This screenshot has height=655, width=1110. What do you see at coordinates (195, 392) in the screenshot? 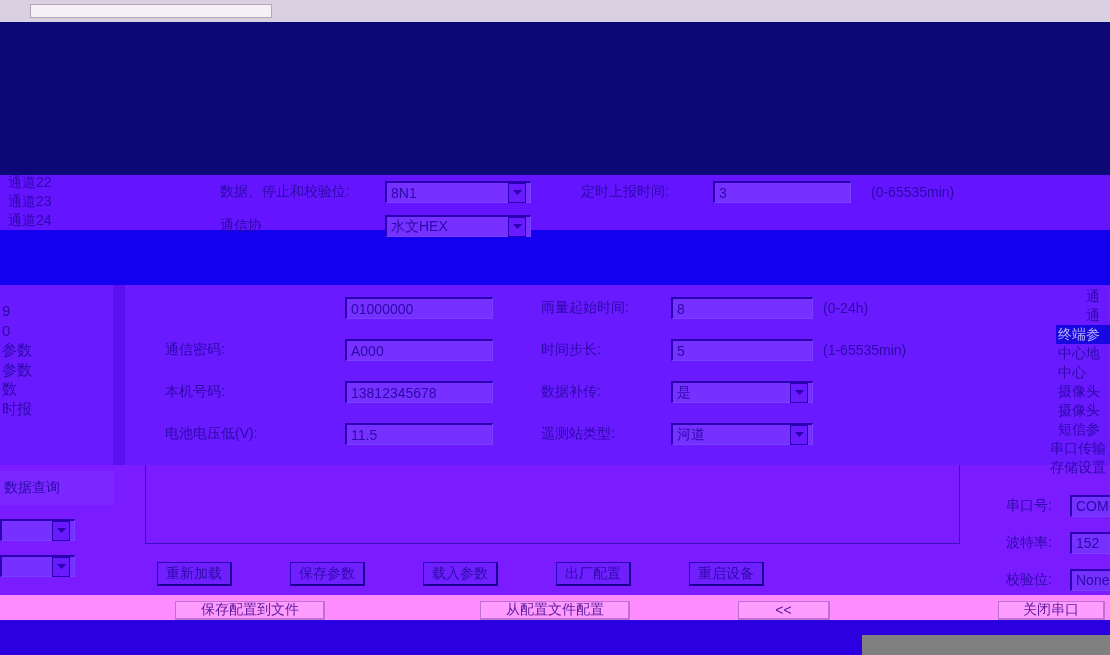
I see `field-label: 本机号码:` at bounding box center [195, 392].